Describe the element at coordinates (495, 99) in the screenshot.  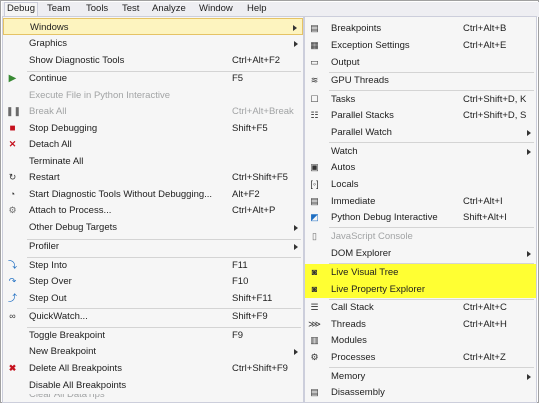
I see `menu-item-shortcut: Ctrl+Shift+D, K` at that location.